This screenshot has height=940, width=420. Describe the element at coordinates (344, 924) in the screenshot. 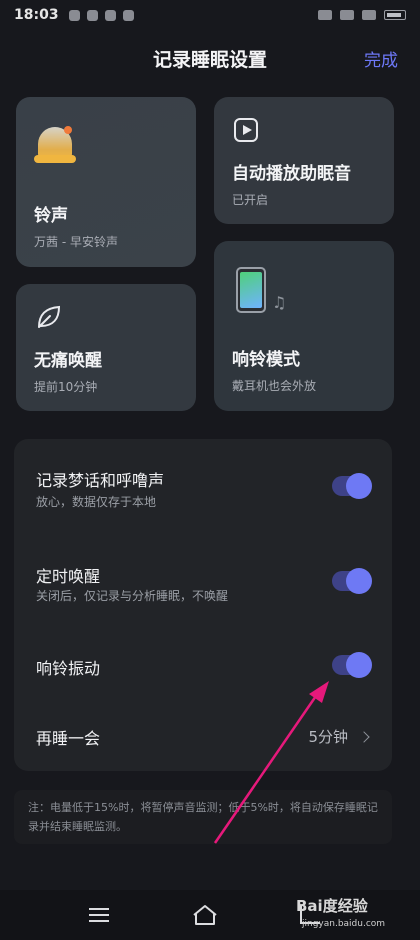

I see `watermark-url: jingyan.baidu.com` at that location.